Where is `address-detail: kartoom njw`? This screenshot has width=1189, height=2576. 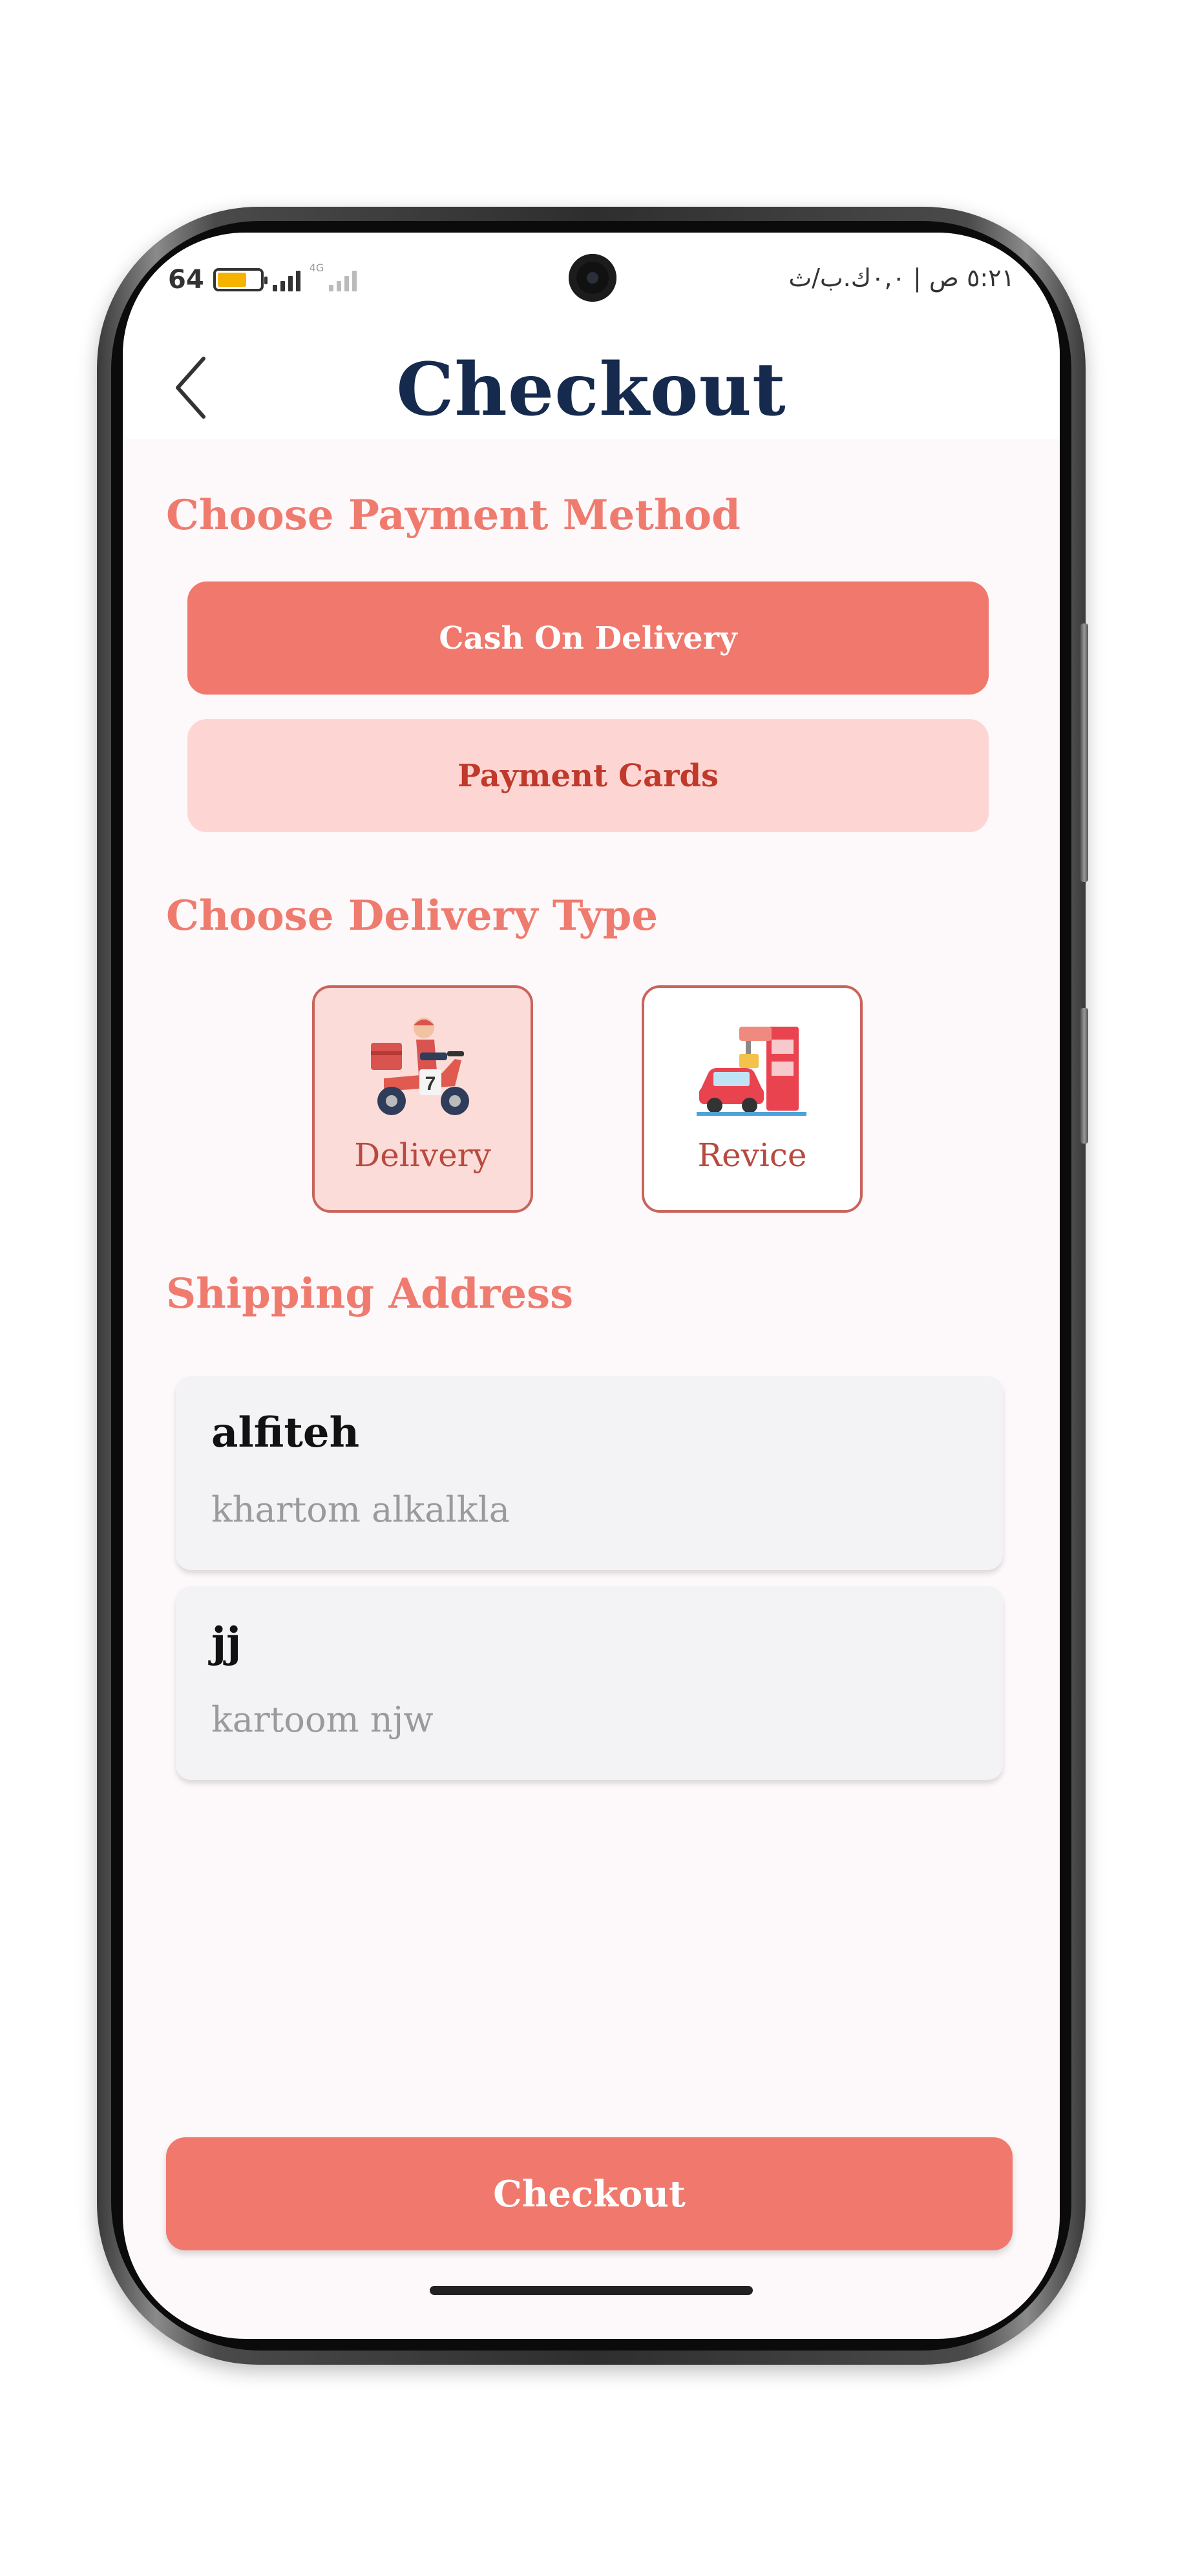
address-detail: kartoom njw is located at coordinates (322, 1719).